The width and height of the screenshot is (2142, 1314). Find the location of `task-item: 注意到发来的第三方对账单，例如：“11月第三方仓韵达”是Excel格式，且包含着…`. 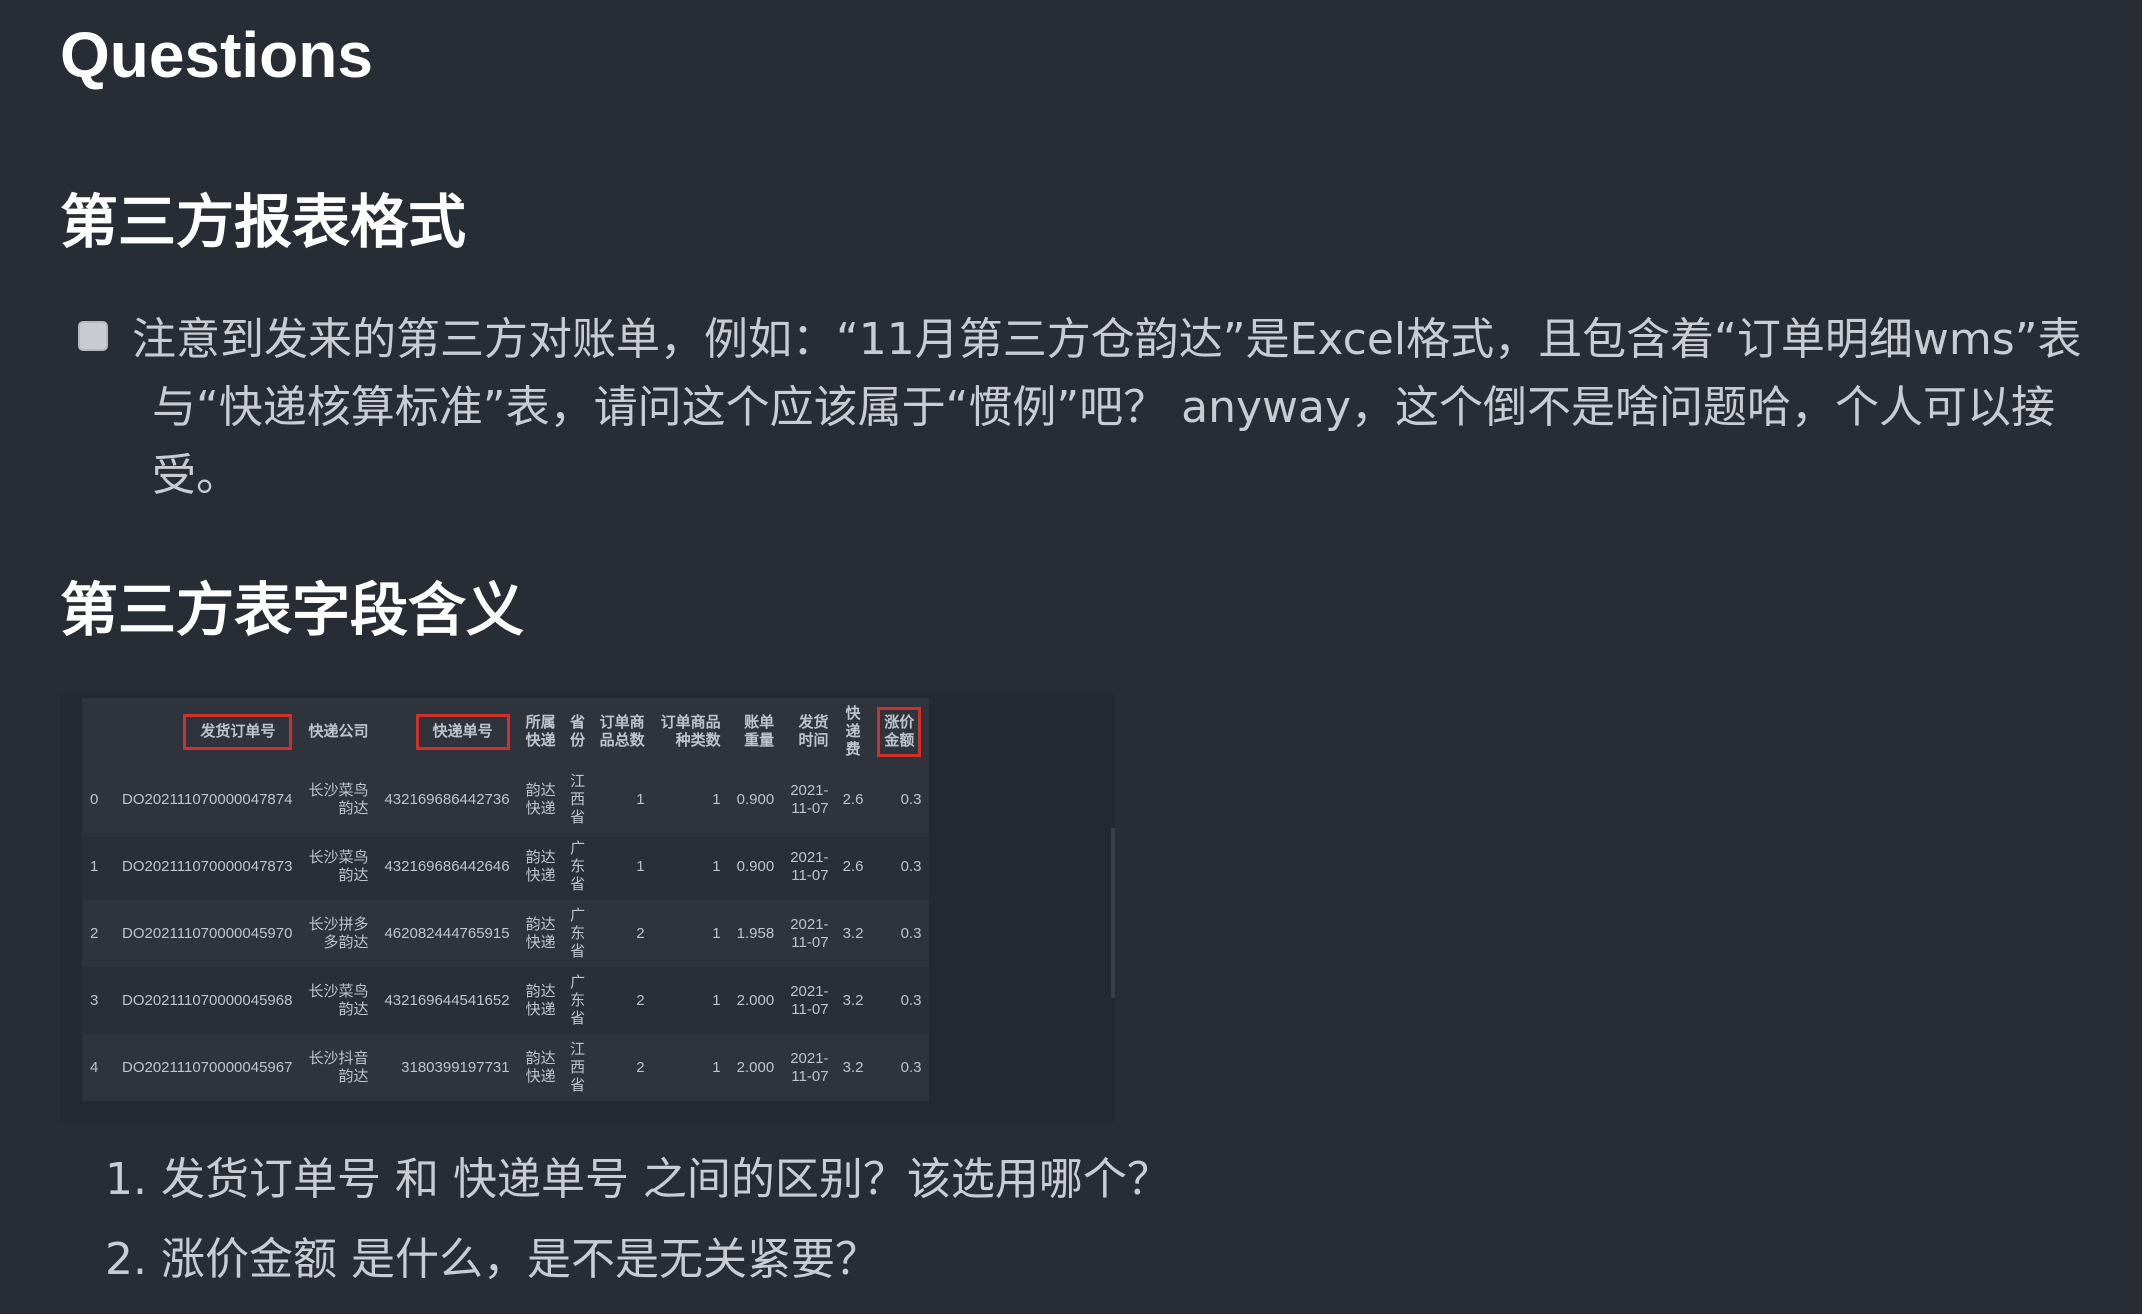

task-item: 注意到发来的第三方对账单，例如：“11月第三方仓韵达”是Excel格式，且包含着… is located at coordinates (1098, 408).